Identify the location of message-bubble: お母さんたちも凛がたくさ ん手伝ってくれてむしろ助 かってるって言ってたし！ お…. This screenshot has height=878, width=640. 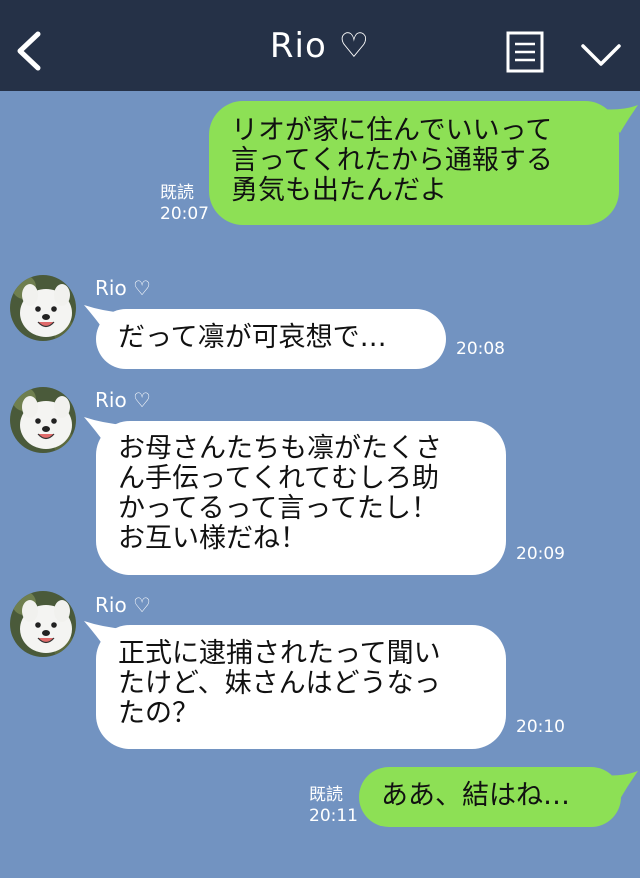
(301, 498).